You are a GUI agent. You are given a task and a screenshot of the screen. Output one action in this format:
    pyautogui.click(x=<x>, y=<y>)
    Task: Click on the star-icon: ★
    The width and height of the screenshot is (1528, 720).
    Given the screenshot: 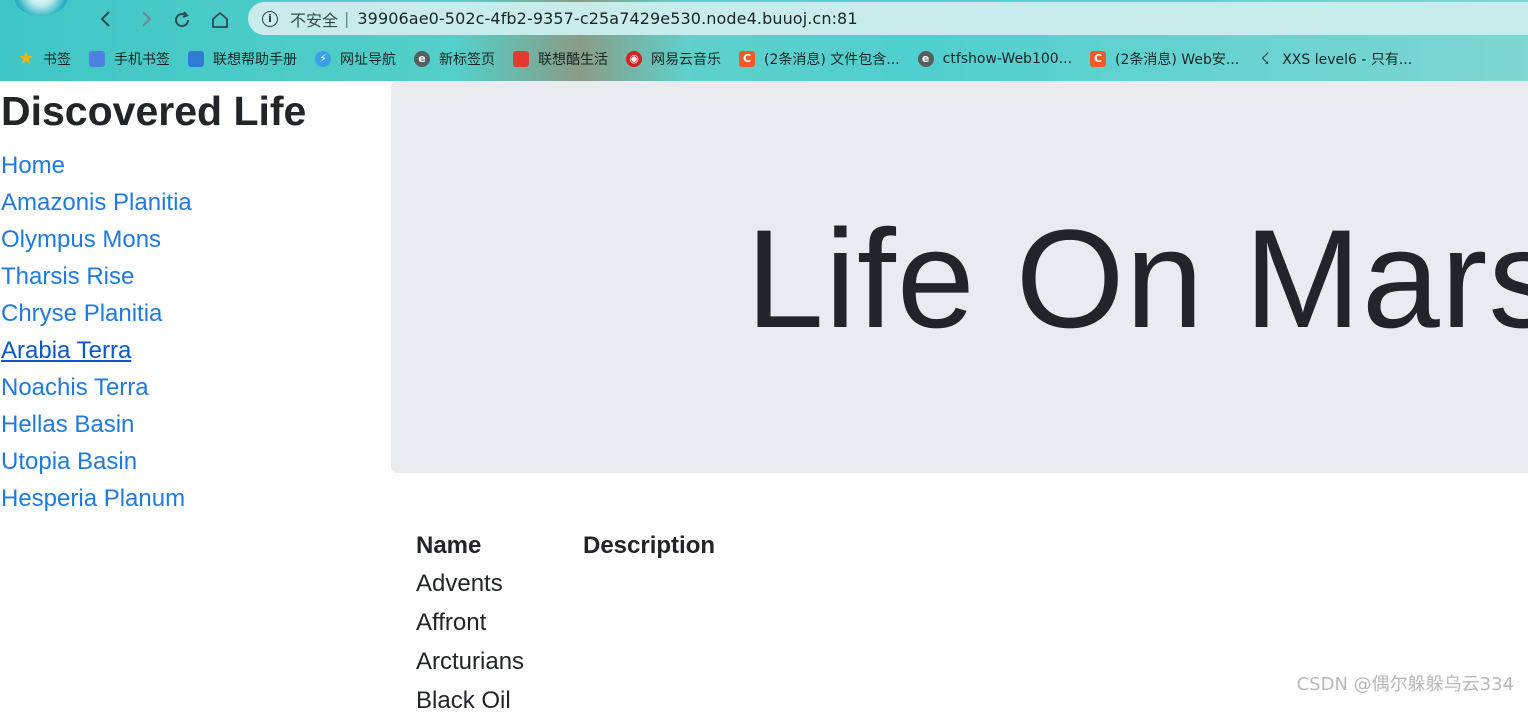 What is the action you would take?
    pyautogui.click(x=26, y=58)
    